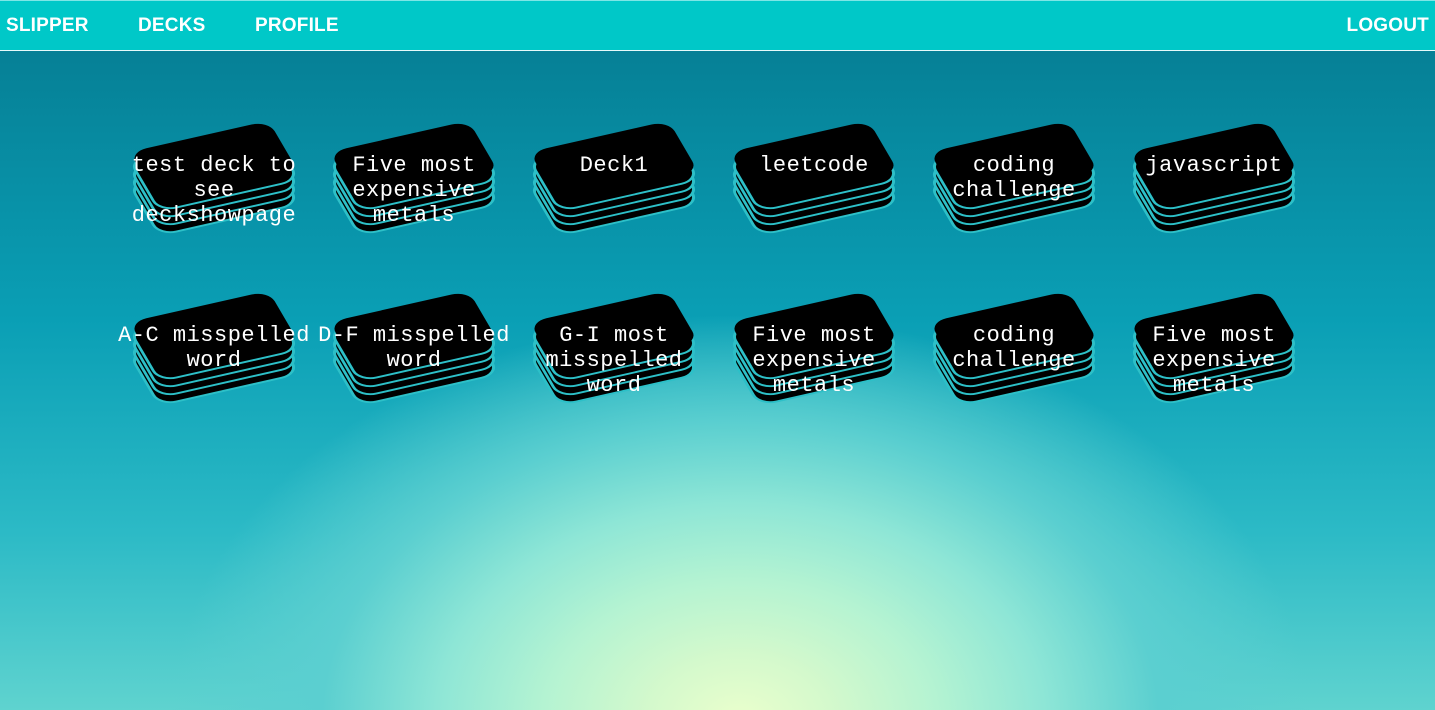 The image size is (1435, 710). I want to click on deck-title: D-F misspelled word, so click(414, 348).